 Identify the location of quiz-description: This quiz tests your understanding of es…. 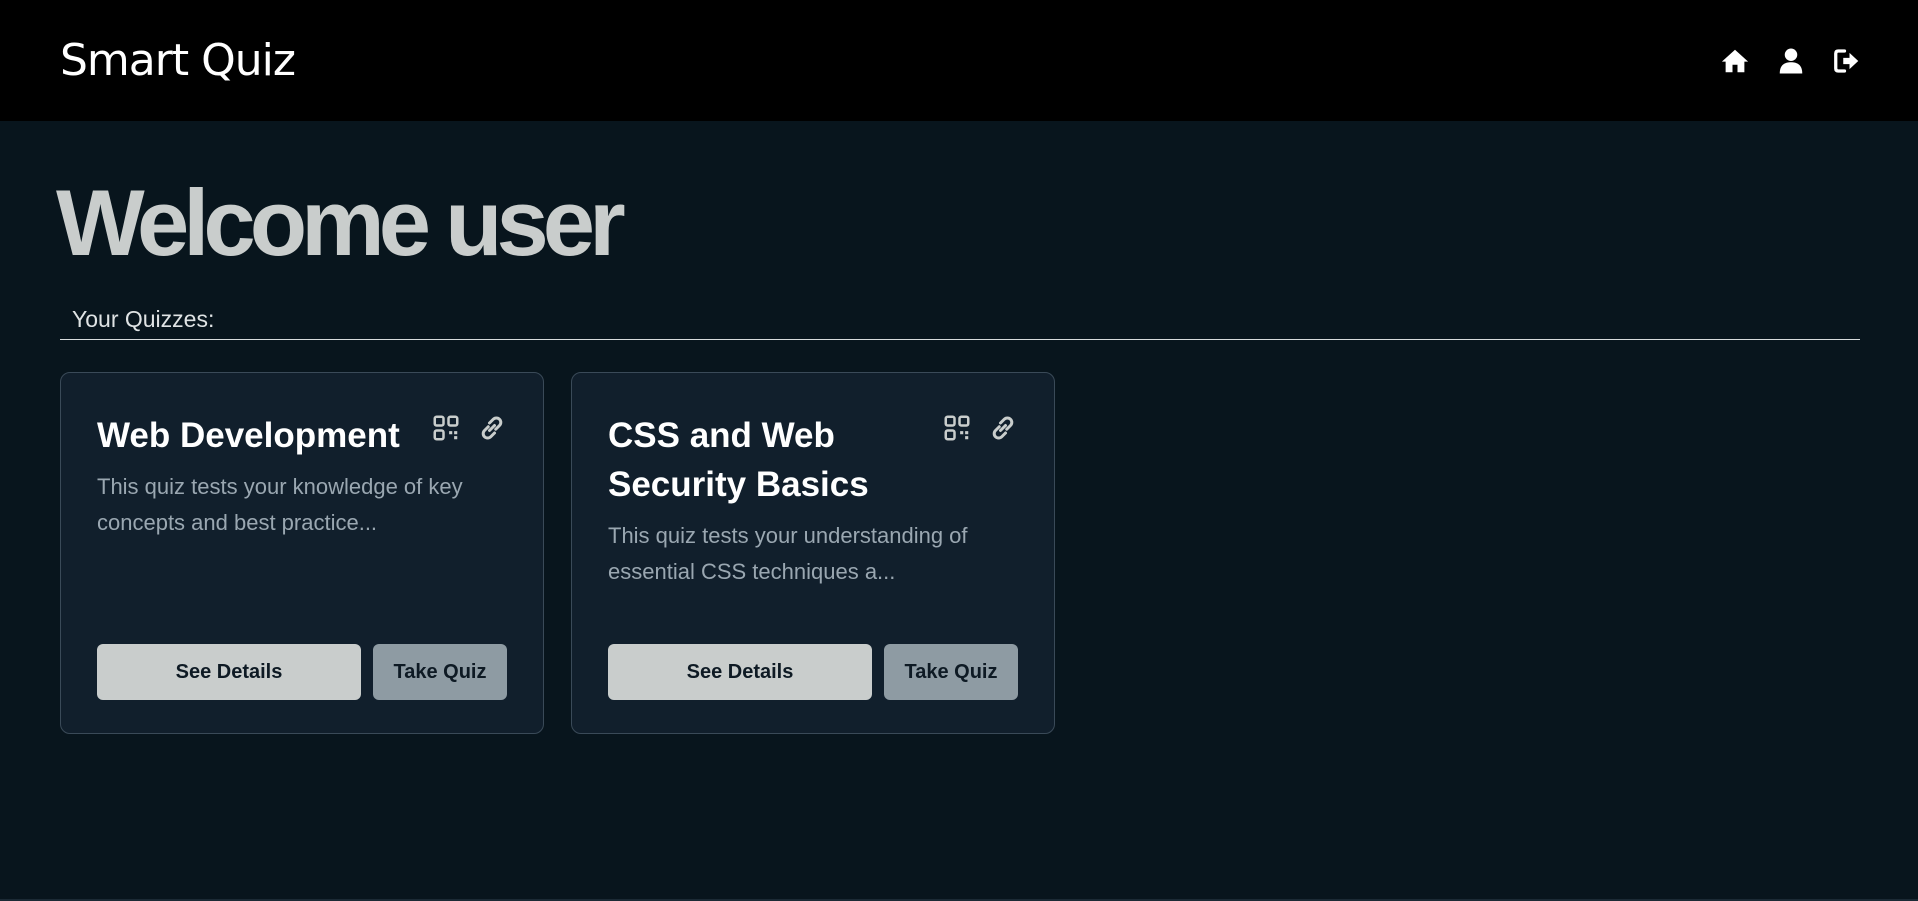
(788, 553).